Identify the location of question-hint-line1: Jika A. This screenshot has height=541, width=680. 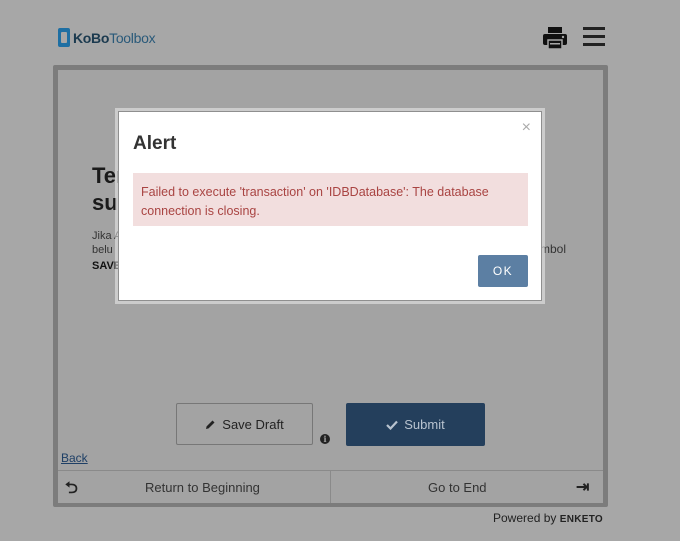
(107, 236).